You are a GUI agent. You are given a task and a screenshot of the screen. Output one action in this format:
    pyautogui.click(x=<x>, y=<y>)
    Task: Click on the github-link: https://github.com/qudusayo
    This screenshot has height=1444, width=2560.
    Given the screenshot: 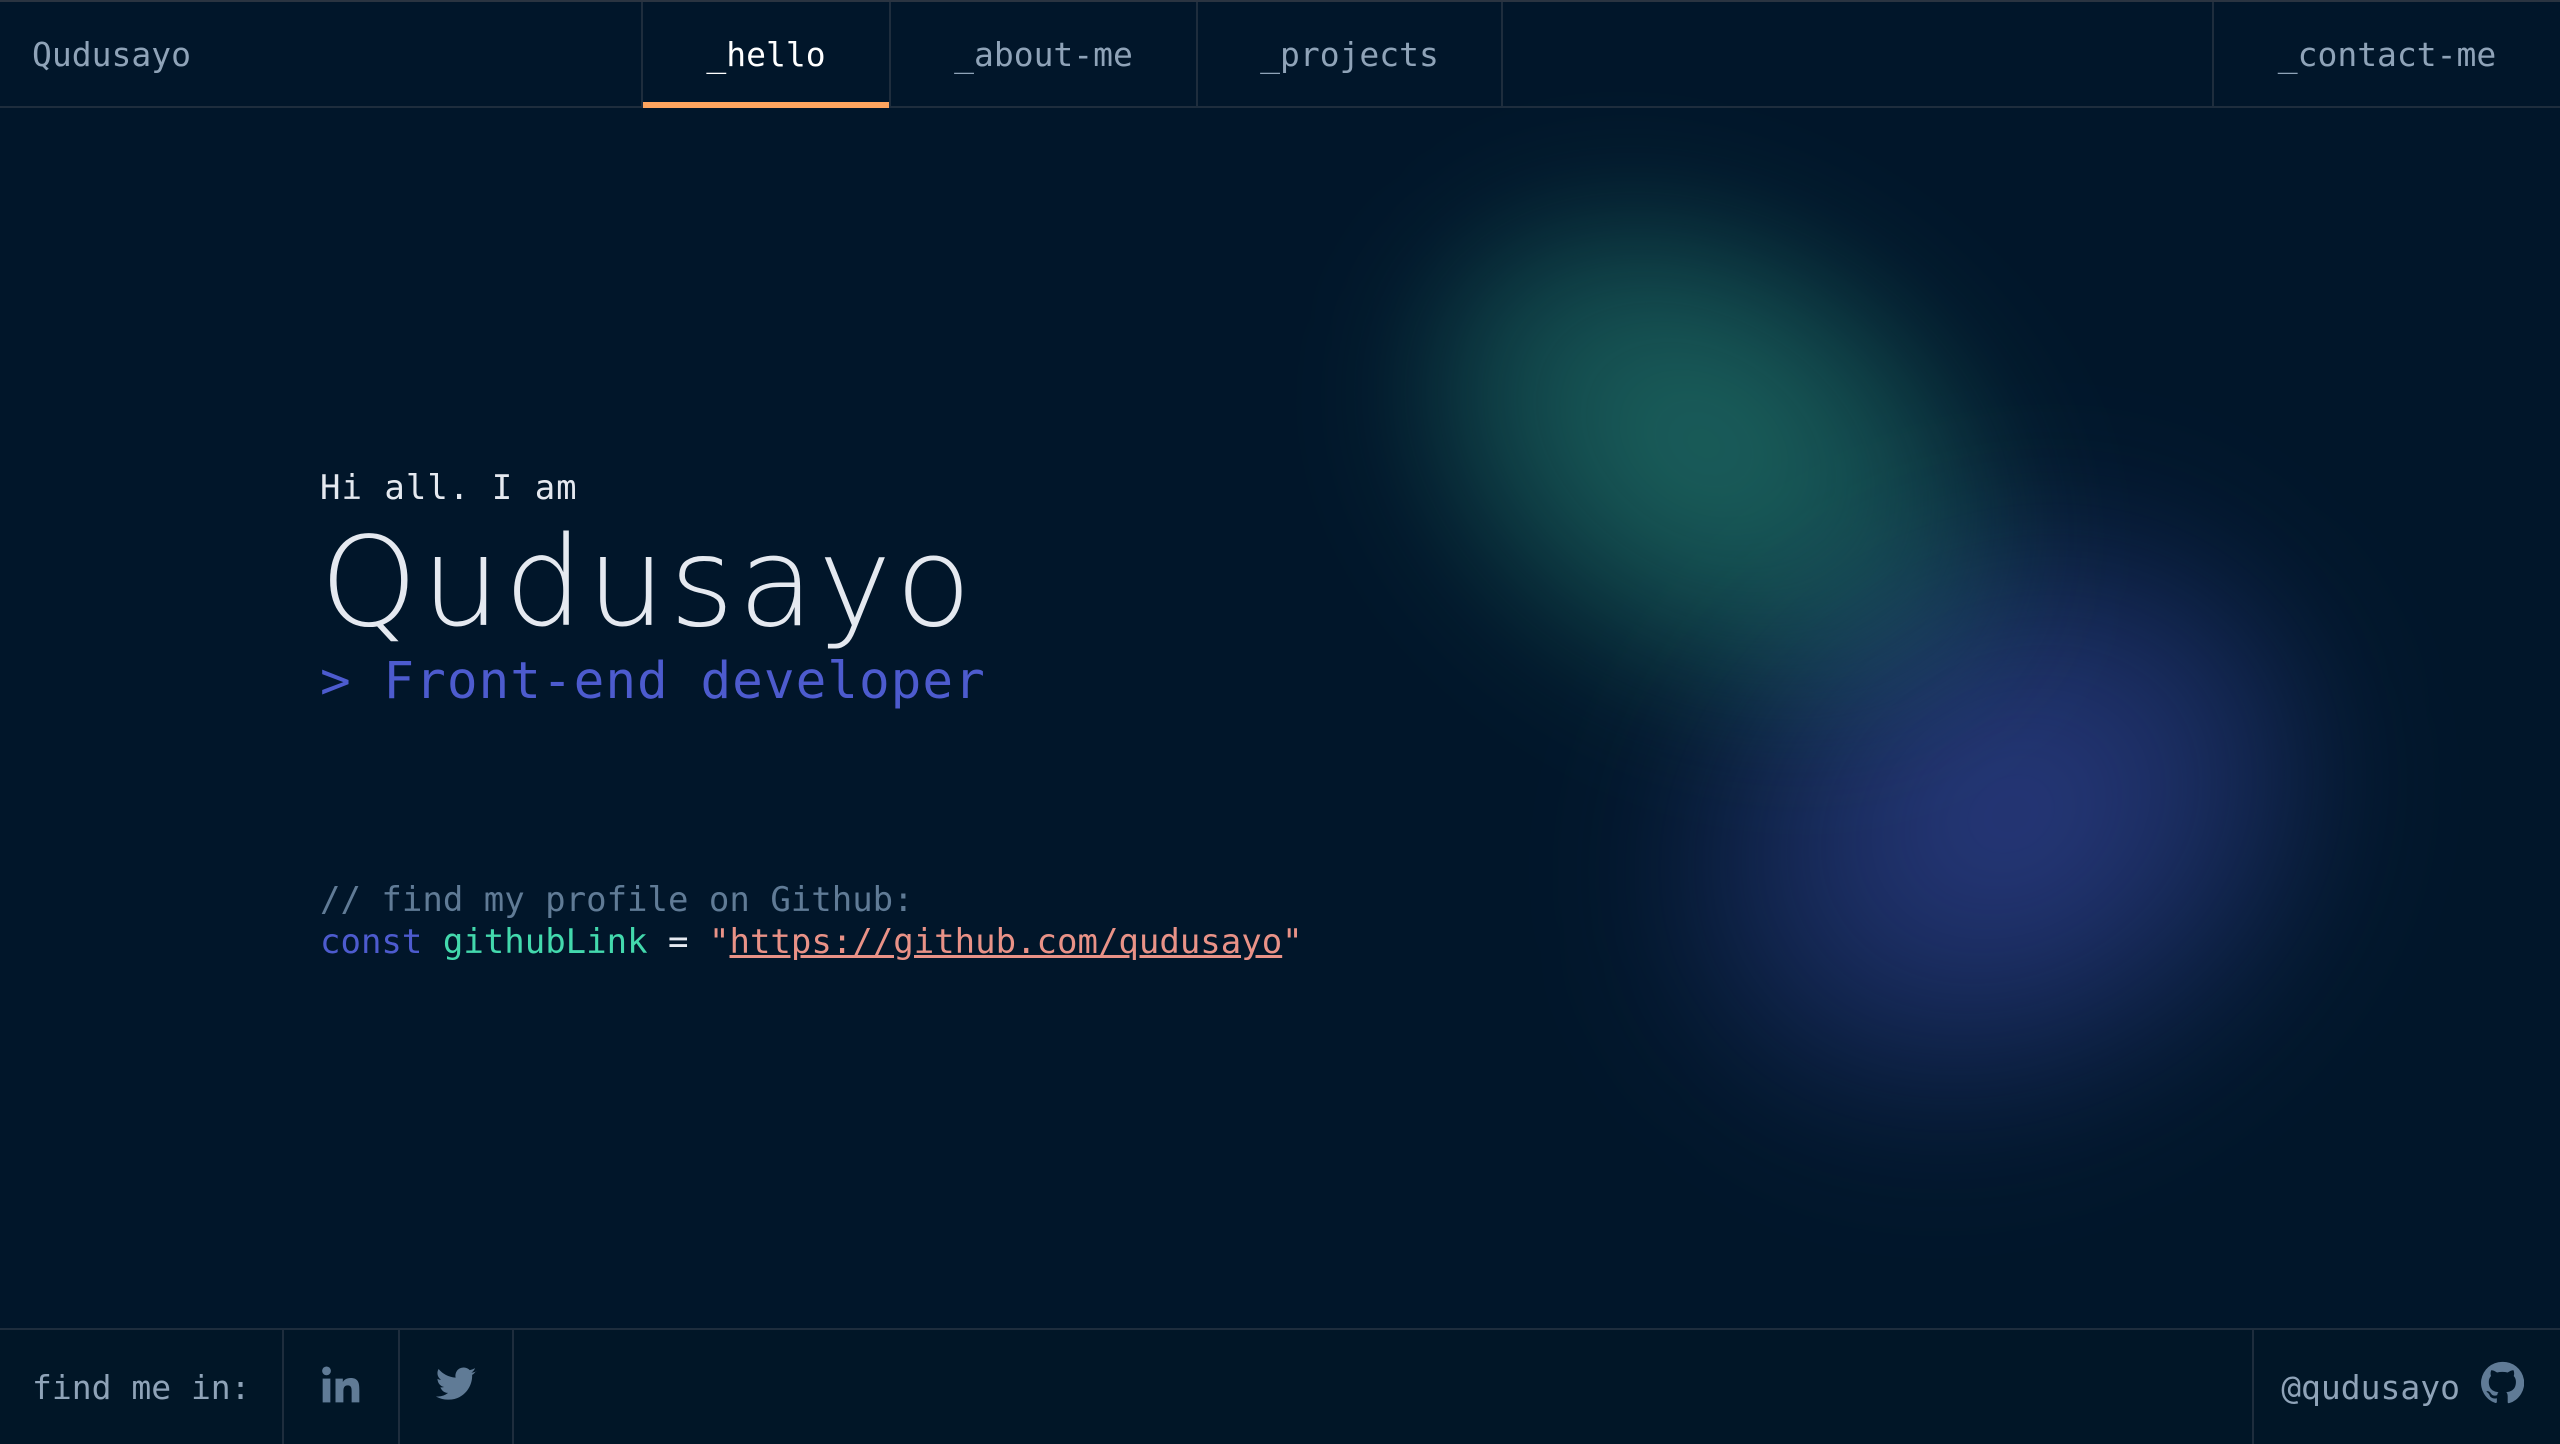 What is the action you would take?
    pyautogui.click(x=1005, y=942)
    